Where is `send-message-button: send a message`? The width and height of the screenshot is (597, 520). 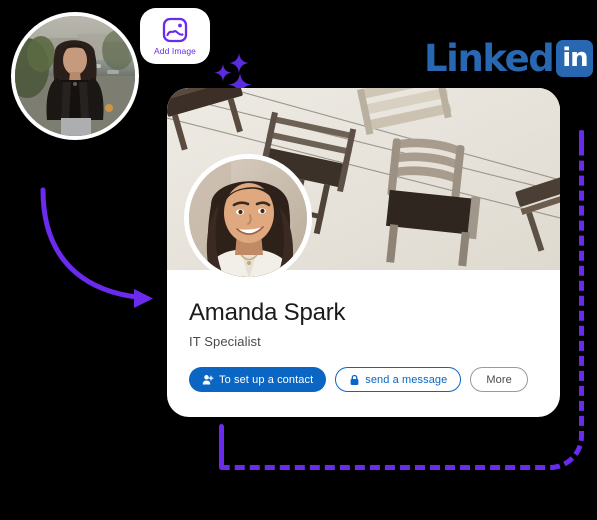
send-message-button: send a message is located at coordinates (398, 380).